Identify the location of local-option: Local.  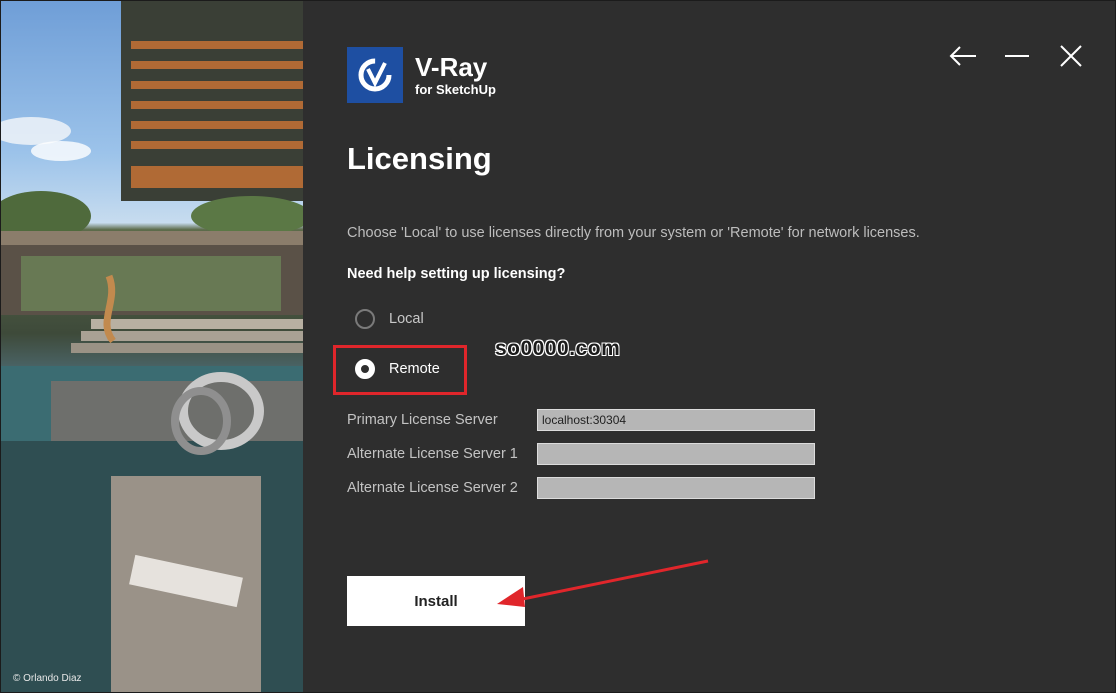
(389, 319).